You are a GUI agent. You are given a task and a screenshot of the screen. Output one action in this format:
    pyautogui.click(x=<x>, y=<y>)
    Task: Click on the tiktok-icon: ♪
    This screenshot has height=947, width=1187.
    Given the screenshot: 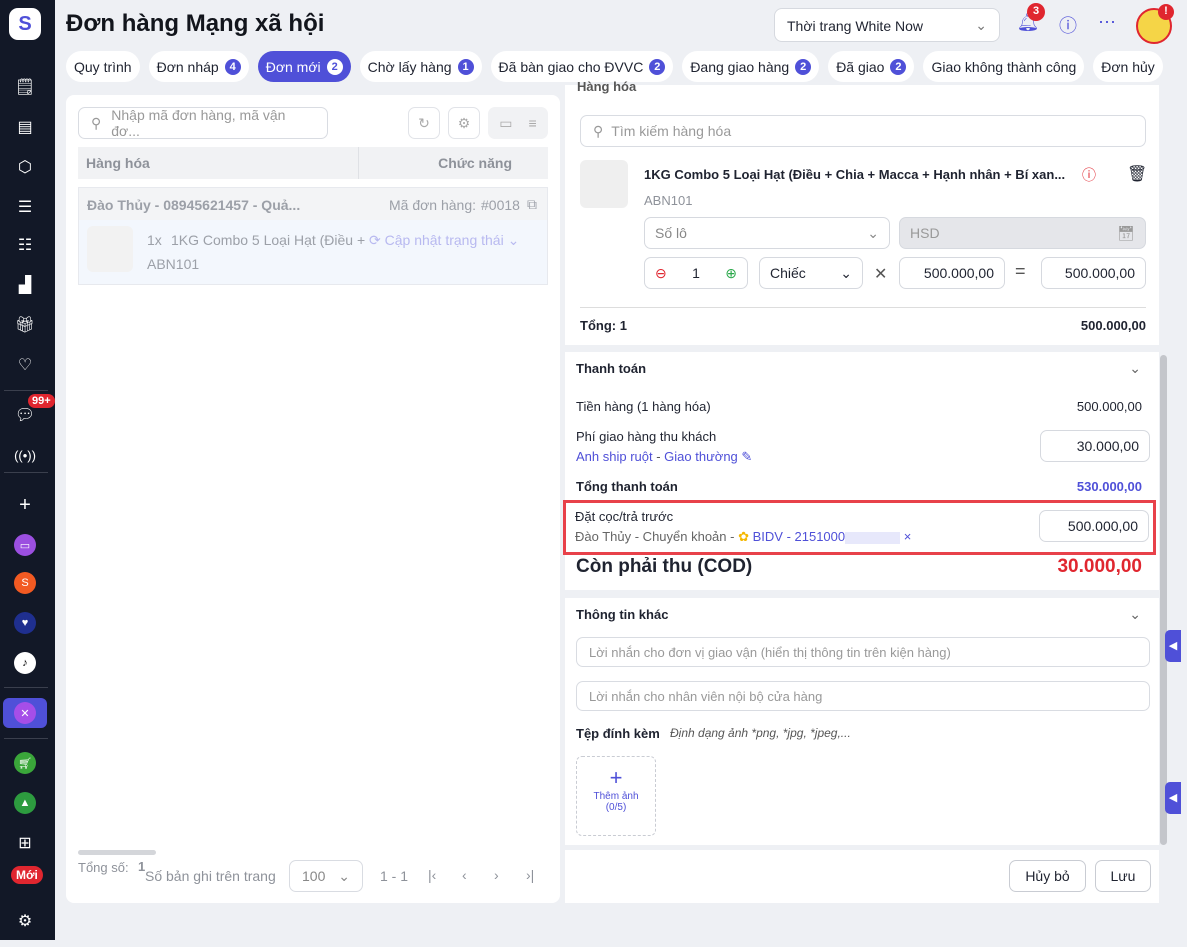 What is the action you would take?
    pyautogui.click(x=25, y=663)
    